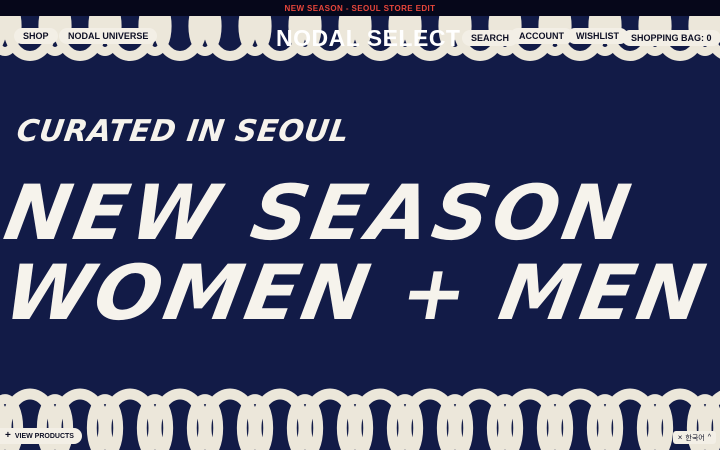 This screenshot has height=450, width=720. What do you see at coordinates (8, 435) in the screenshot?
I see `plus-icon: +` at bounding box center [8, 435].